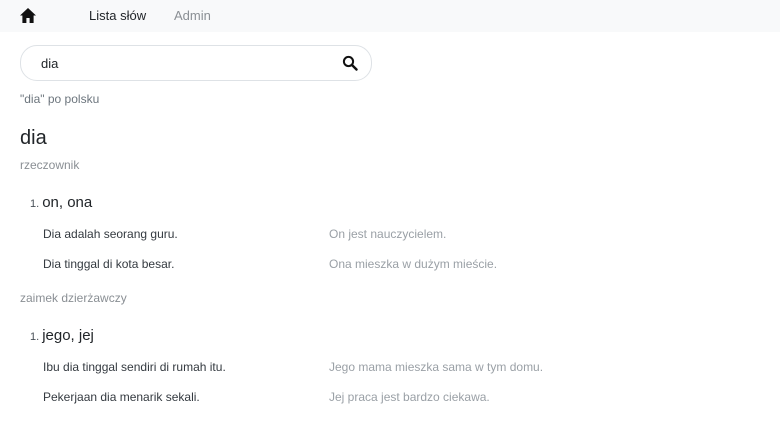  What do you see at coordinates (192, 16) in the screenshot?
I see `nav-link-admin: Admin` at bounding box center [192, 16].